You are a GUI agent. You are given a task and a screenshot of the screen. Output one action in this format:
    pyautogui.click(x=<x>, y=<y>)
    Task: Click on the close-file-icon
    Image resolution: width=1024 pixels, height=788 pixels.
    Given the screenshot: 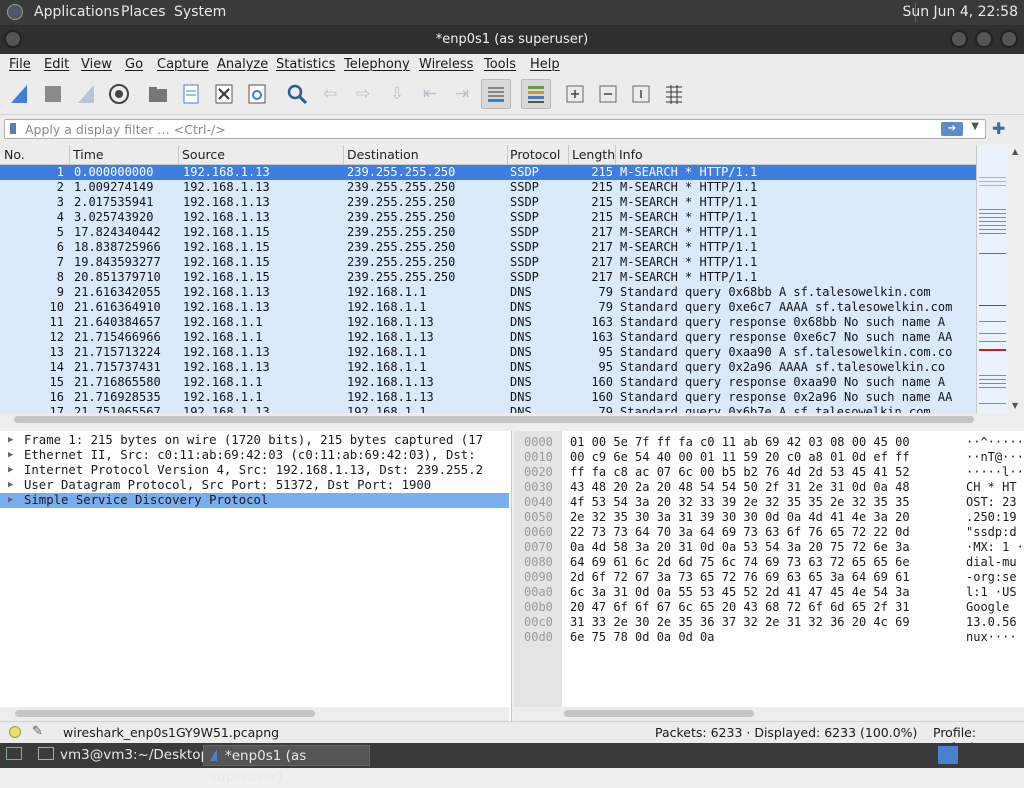 What is the action you would take?
    pyautogui.click(x=224, y=94)
    